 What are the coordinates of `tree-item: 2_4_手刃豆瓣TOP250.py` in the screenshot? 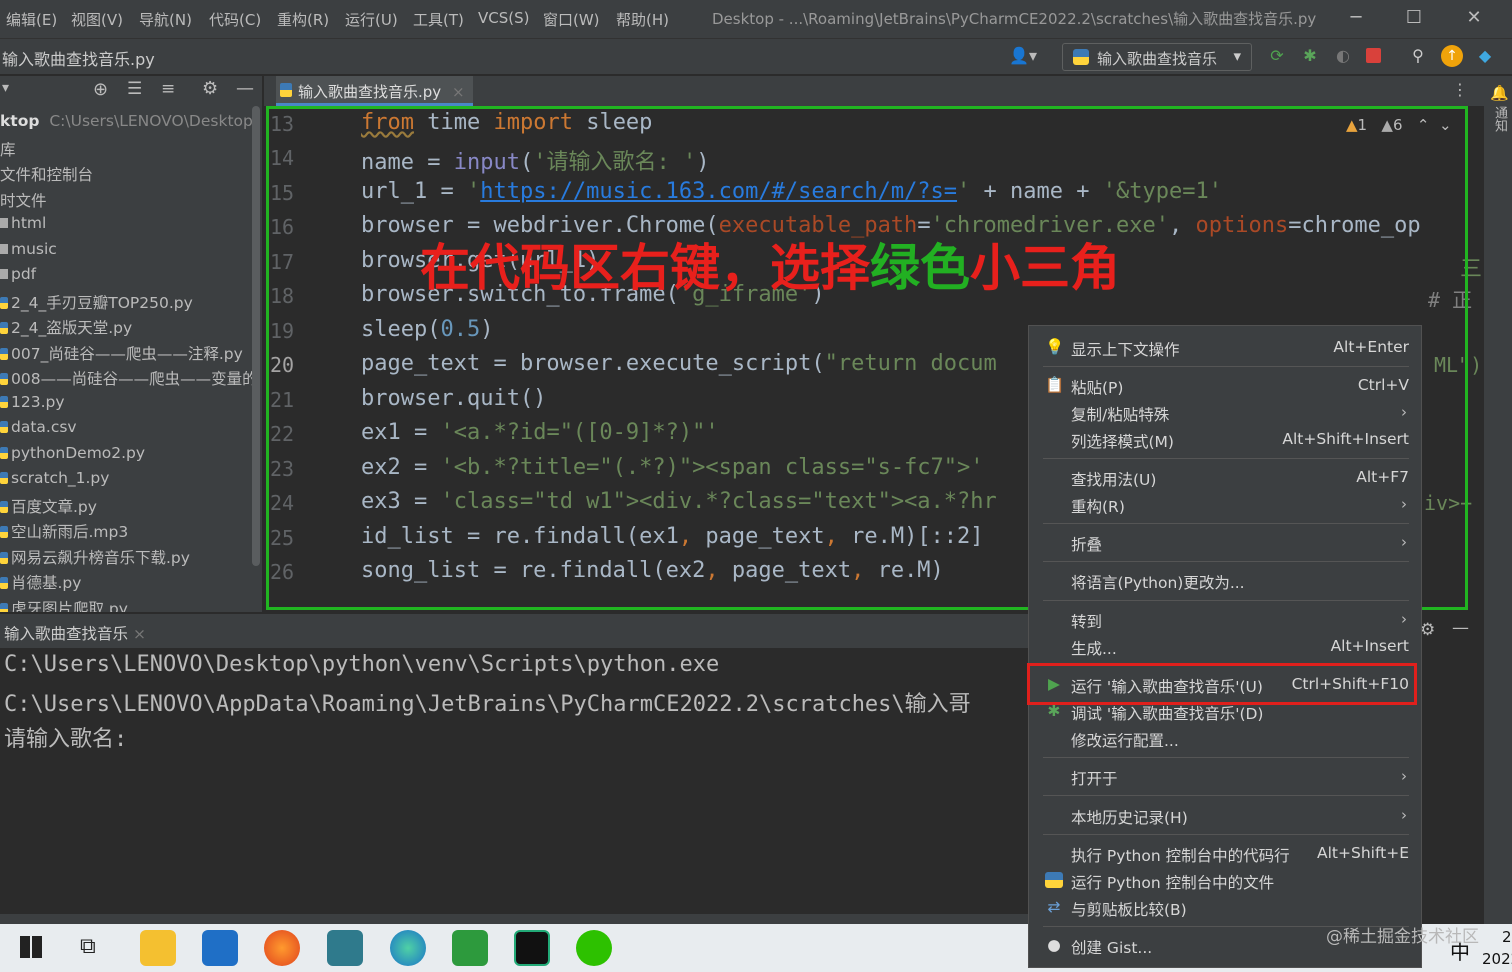 It's located at (96, 302).